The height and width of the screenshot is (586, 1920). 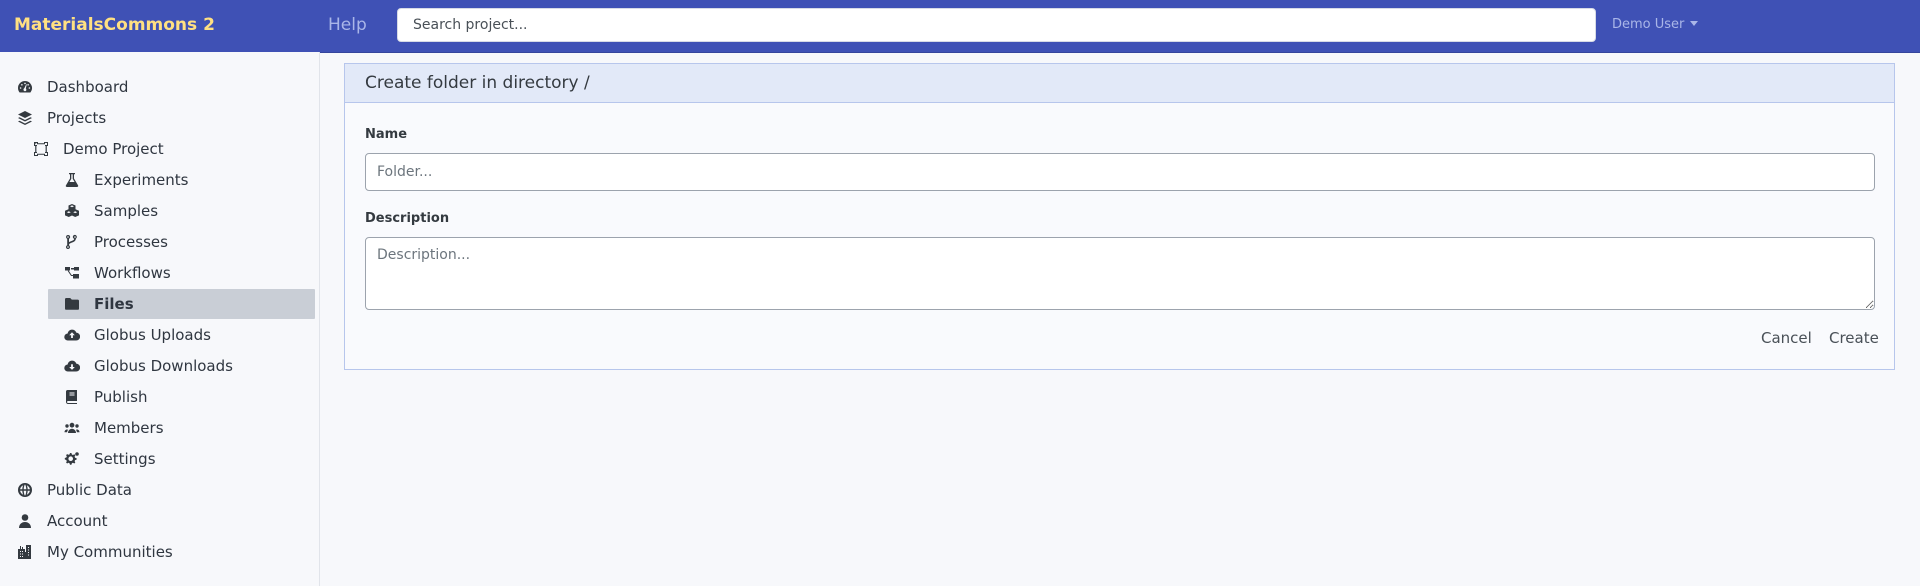 What do you see at coordinates (25, 87) in the screenshot?
I see `tachometer-icon` at bounding box center [25, 87].